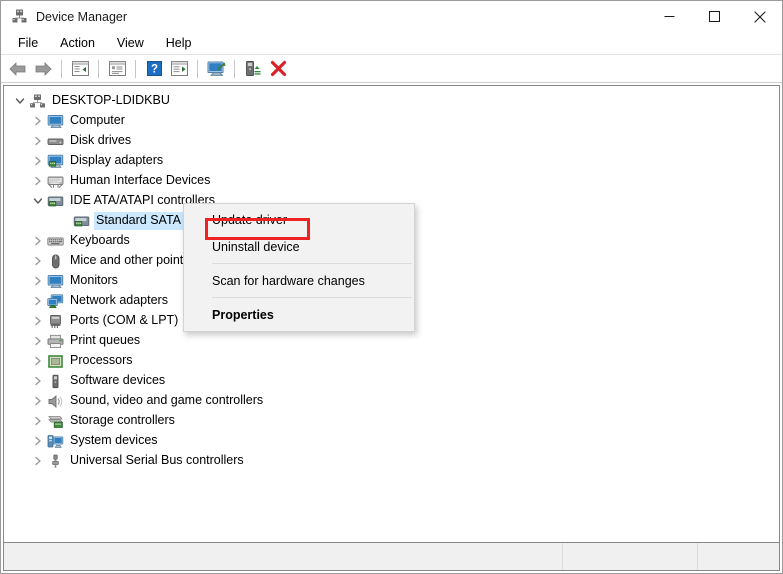 This screenshot has height=574, width=783. Describe the element at coordinates (77, 43) in the screenshot. I see `menu-action: Action` at that location.